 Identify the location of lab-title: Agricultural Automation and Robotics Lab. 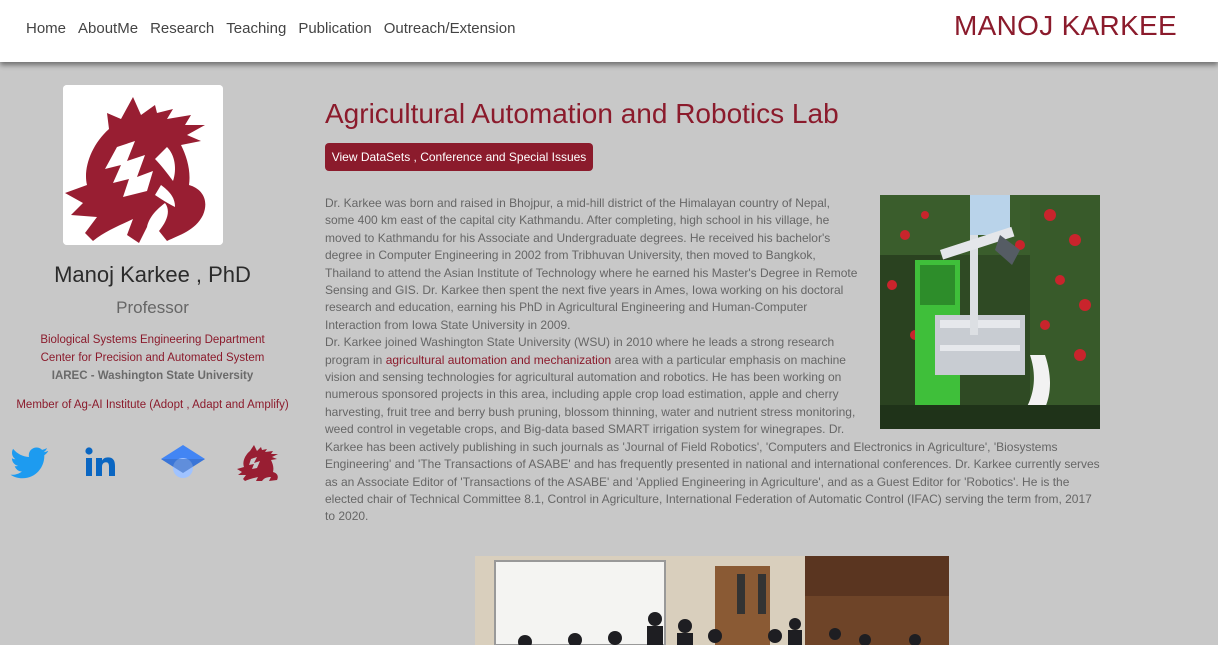
(582, 113).